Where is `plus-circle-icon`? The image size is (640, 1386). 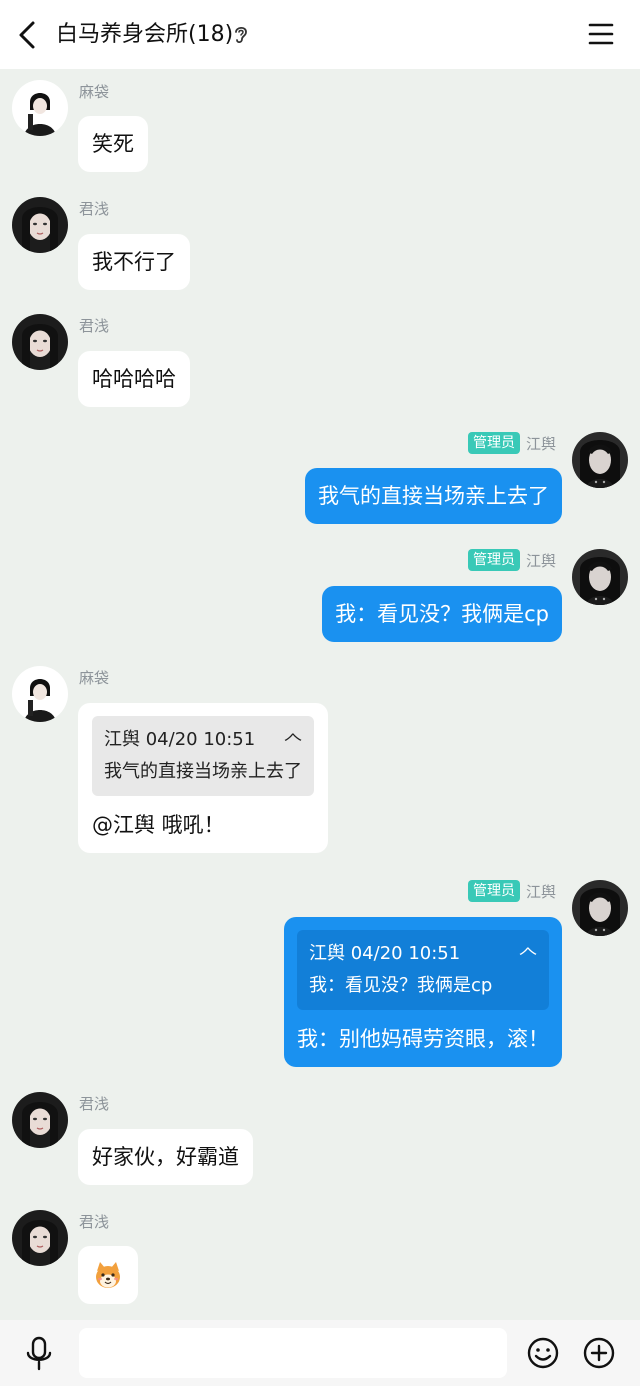 plus-circle-icon is located at coordinates (599, 1353).